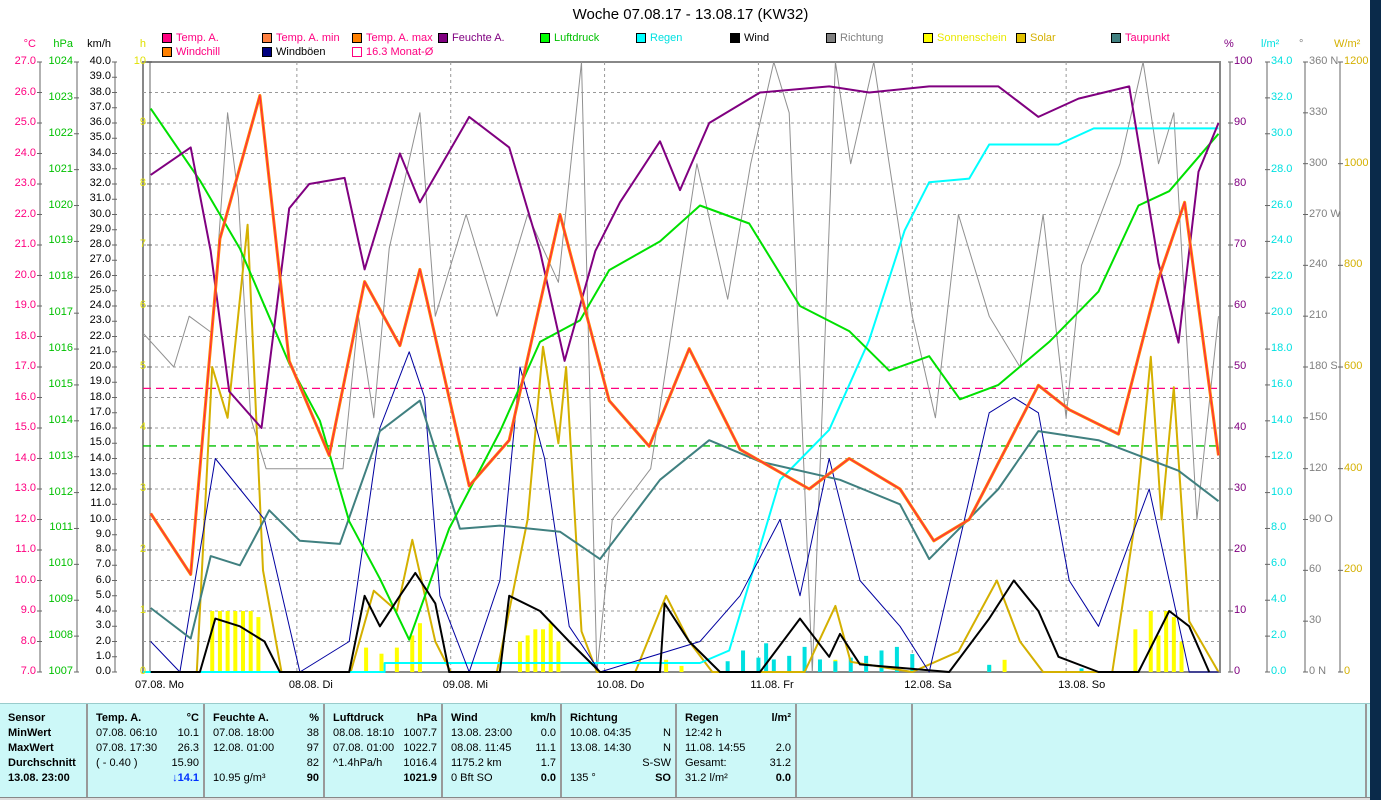  I want to click on cell-label: 12.08. 01:00, so click(244, 748).